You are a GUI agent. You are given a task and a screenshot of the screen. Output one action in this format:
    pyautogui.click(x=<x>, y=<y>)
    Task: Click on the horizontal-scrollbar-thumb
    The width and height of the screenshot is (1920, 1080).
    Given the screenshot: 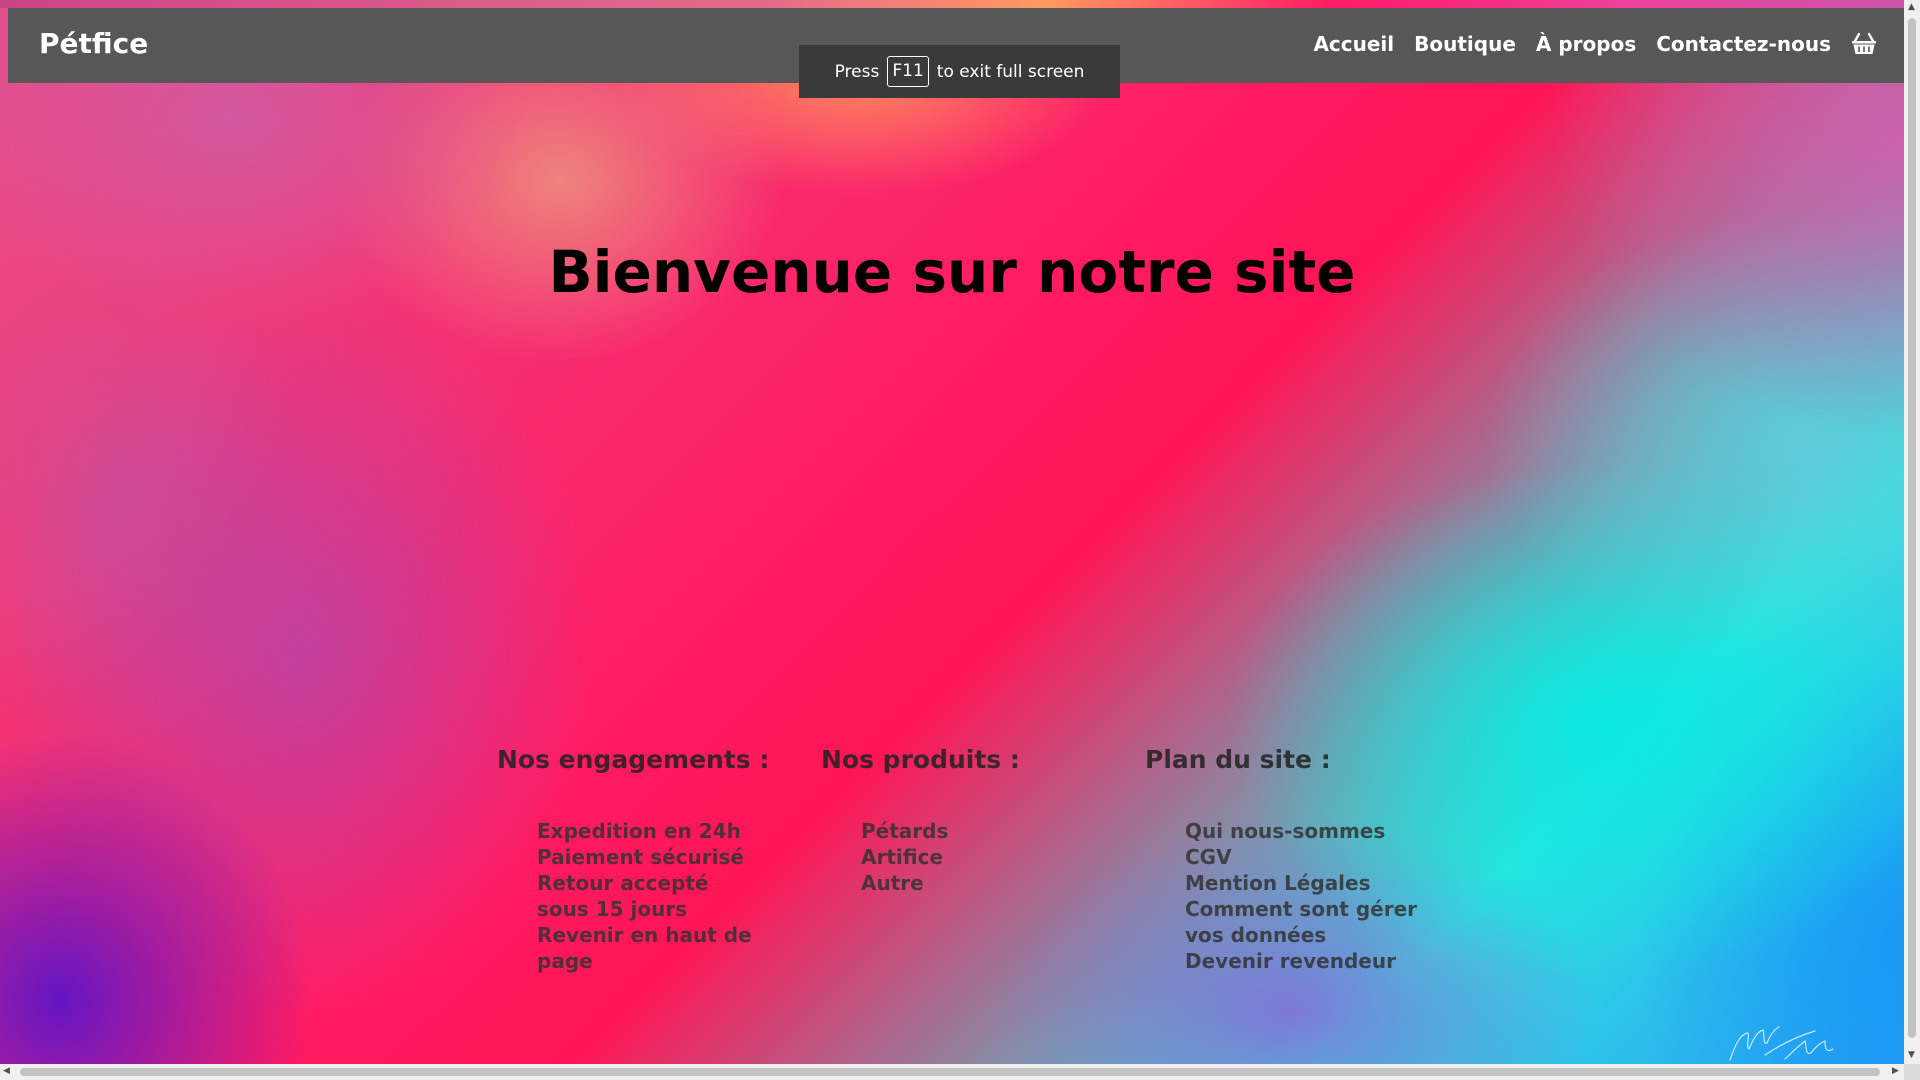 What is the action you would take?
    pyautogui.click(x=950, y=1072)
    